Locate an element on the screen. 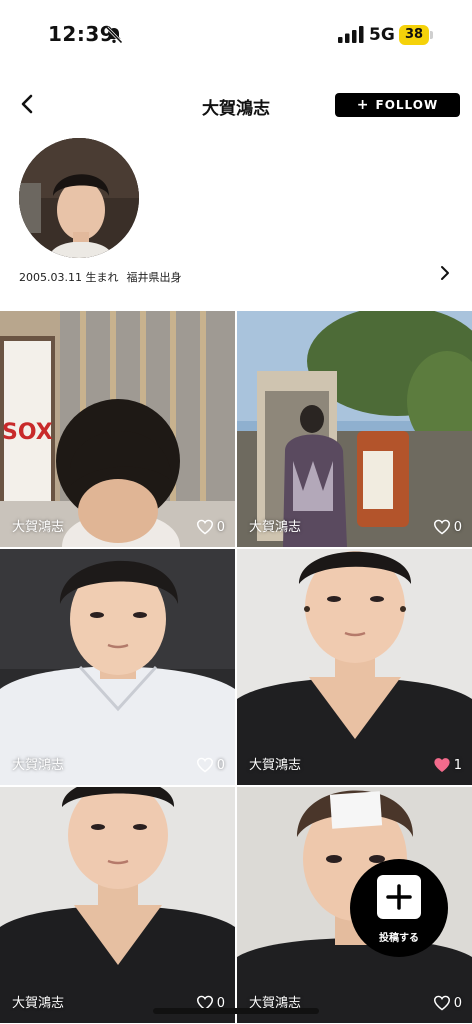 The width and height of the screenshot is (472, 1024). plus-icon is located at coordinates (399, 897).